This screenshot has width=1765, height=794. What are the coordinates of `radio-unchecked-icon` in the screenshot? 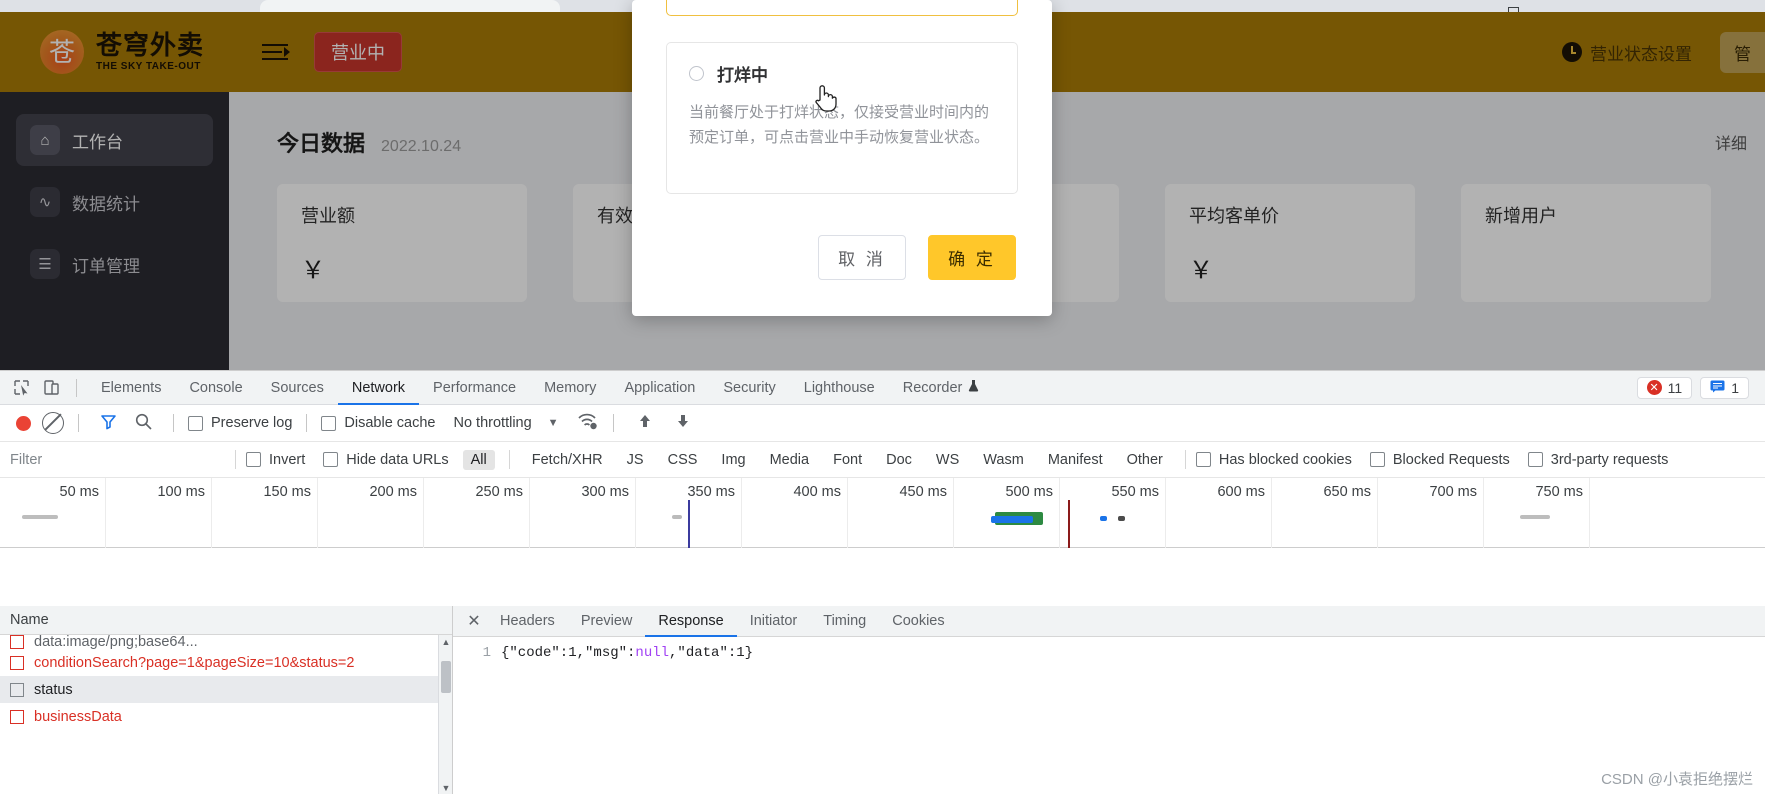 It's located at (696, 73).